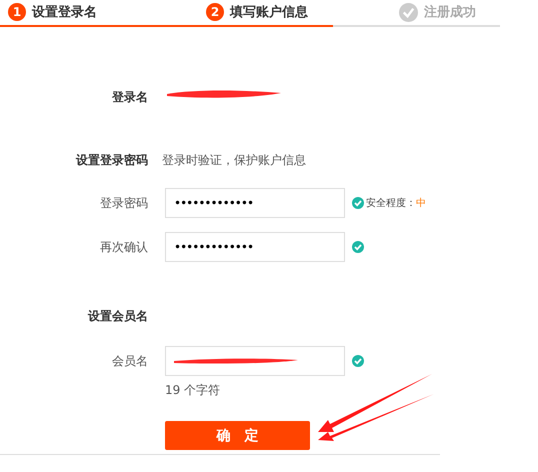 The width and height of the screenshot is (538, 472). Describe the element at coordinates (129, 361) in the screenshot. I see `field-label: 会员名` at that location.